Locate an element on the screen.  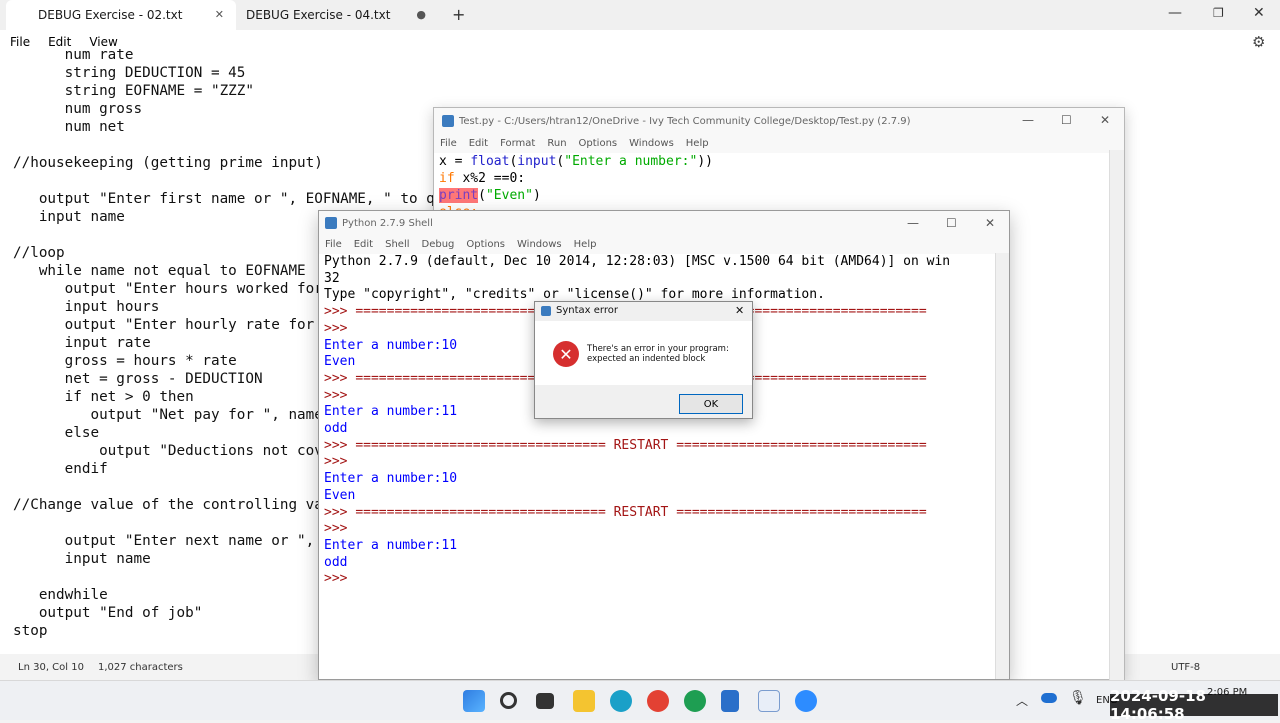
code-token: float is located at coordinates (490, 161).